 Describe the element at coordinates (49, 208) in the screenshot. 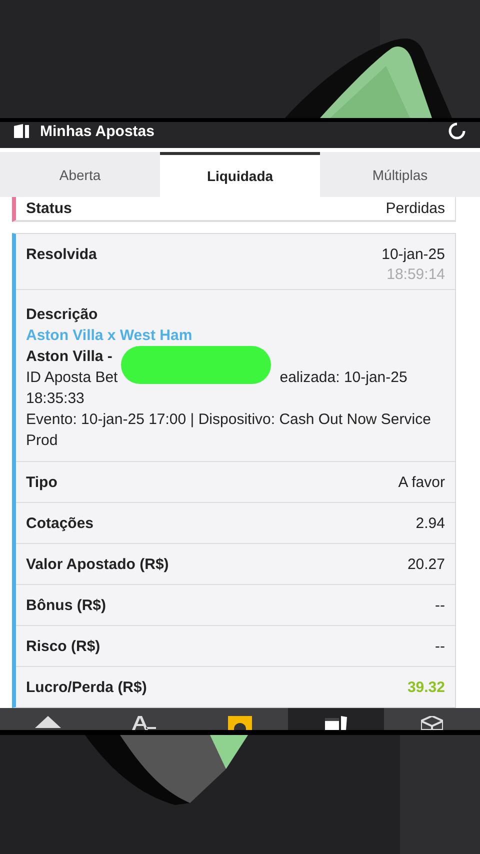

I see `status-label: Status` at that location.